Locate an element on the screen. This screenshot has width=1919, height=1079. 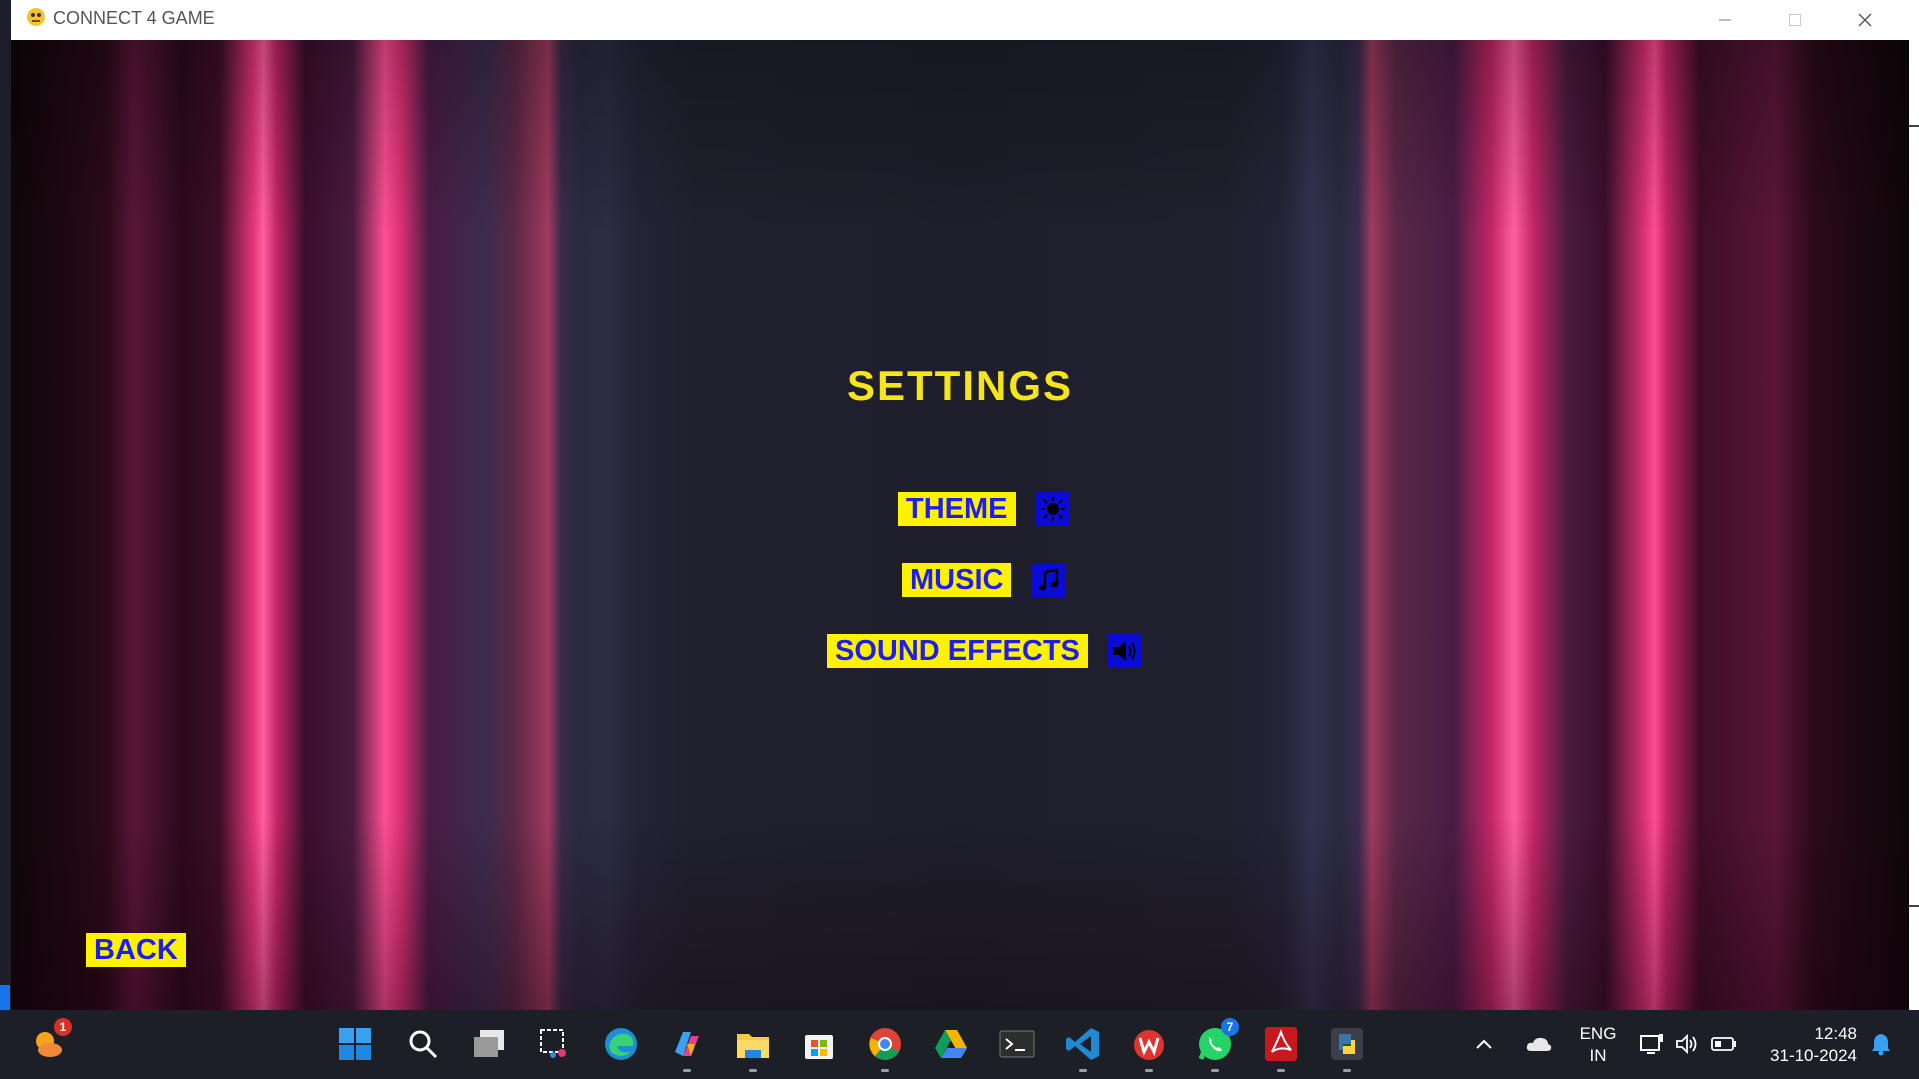
pygame-snake-icon is located at coordinates (36, 17).